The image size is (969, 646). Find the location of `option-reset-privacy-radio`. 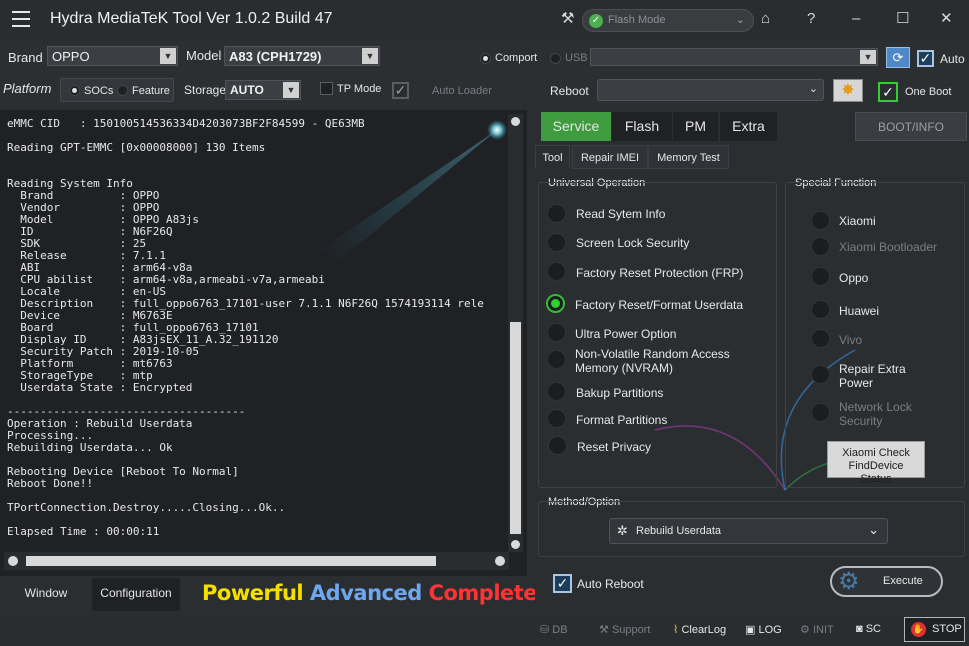

option-reset-privacy-radio is located at coordinates (557, 445).